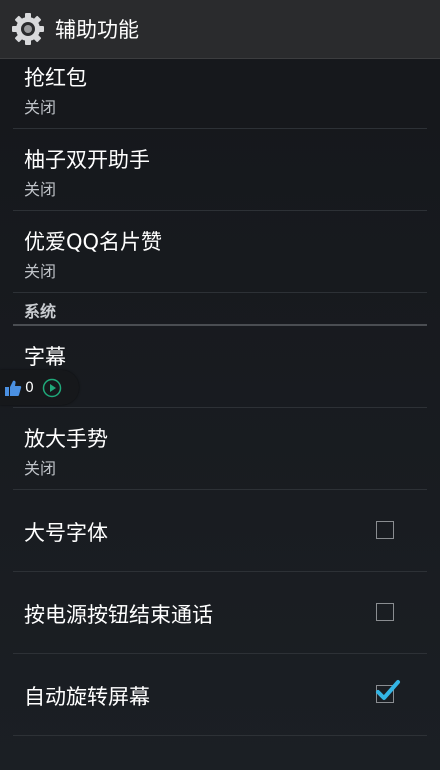  What do you see at coordinates (93, 242) in the screenshot?
I see `list-item-label: 优爱QQ名片赞` at bounding box center [93, 242].